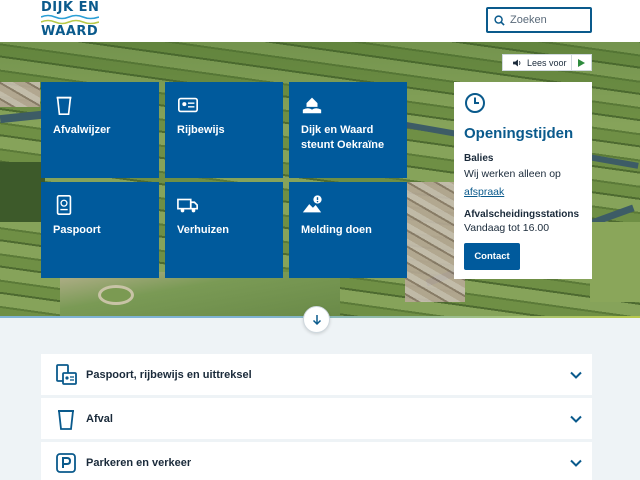 The image size is (640, 480). Describe the element at coordinates (312, 204) in the screenshot. I see `report-warning-icon` at that location.